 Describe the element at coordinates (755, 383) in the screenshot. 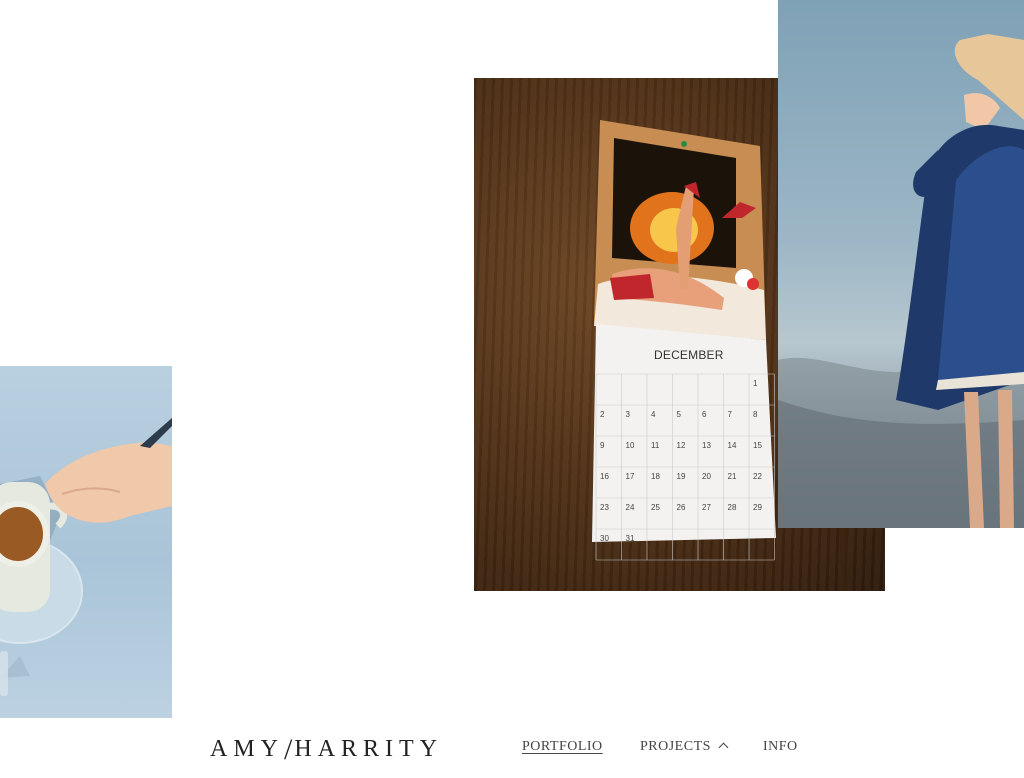

I see `calendar-day: 1` at that location.